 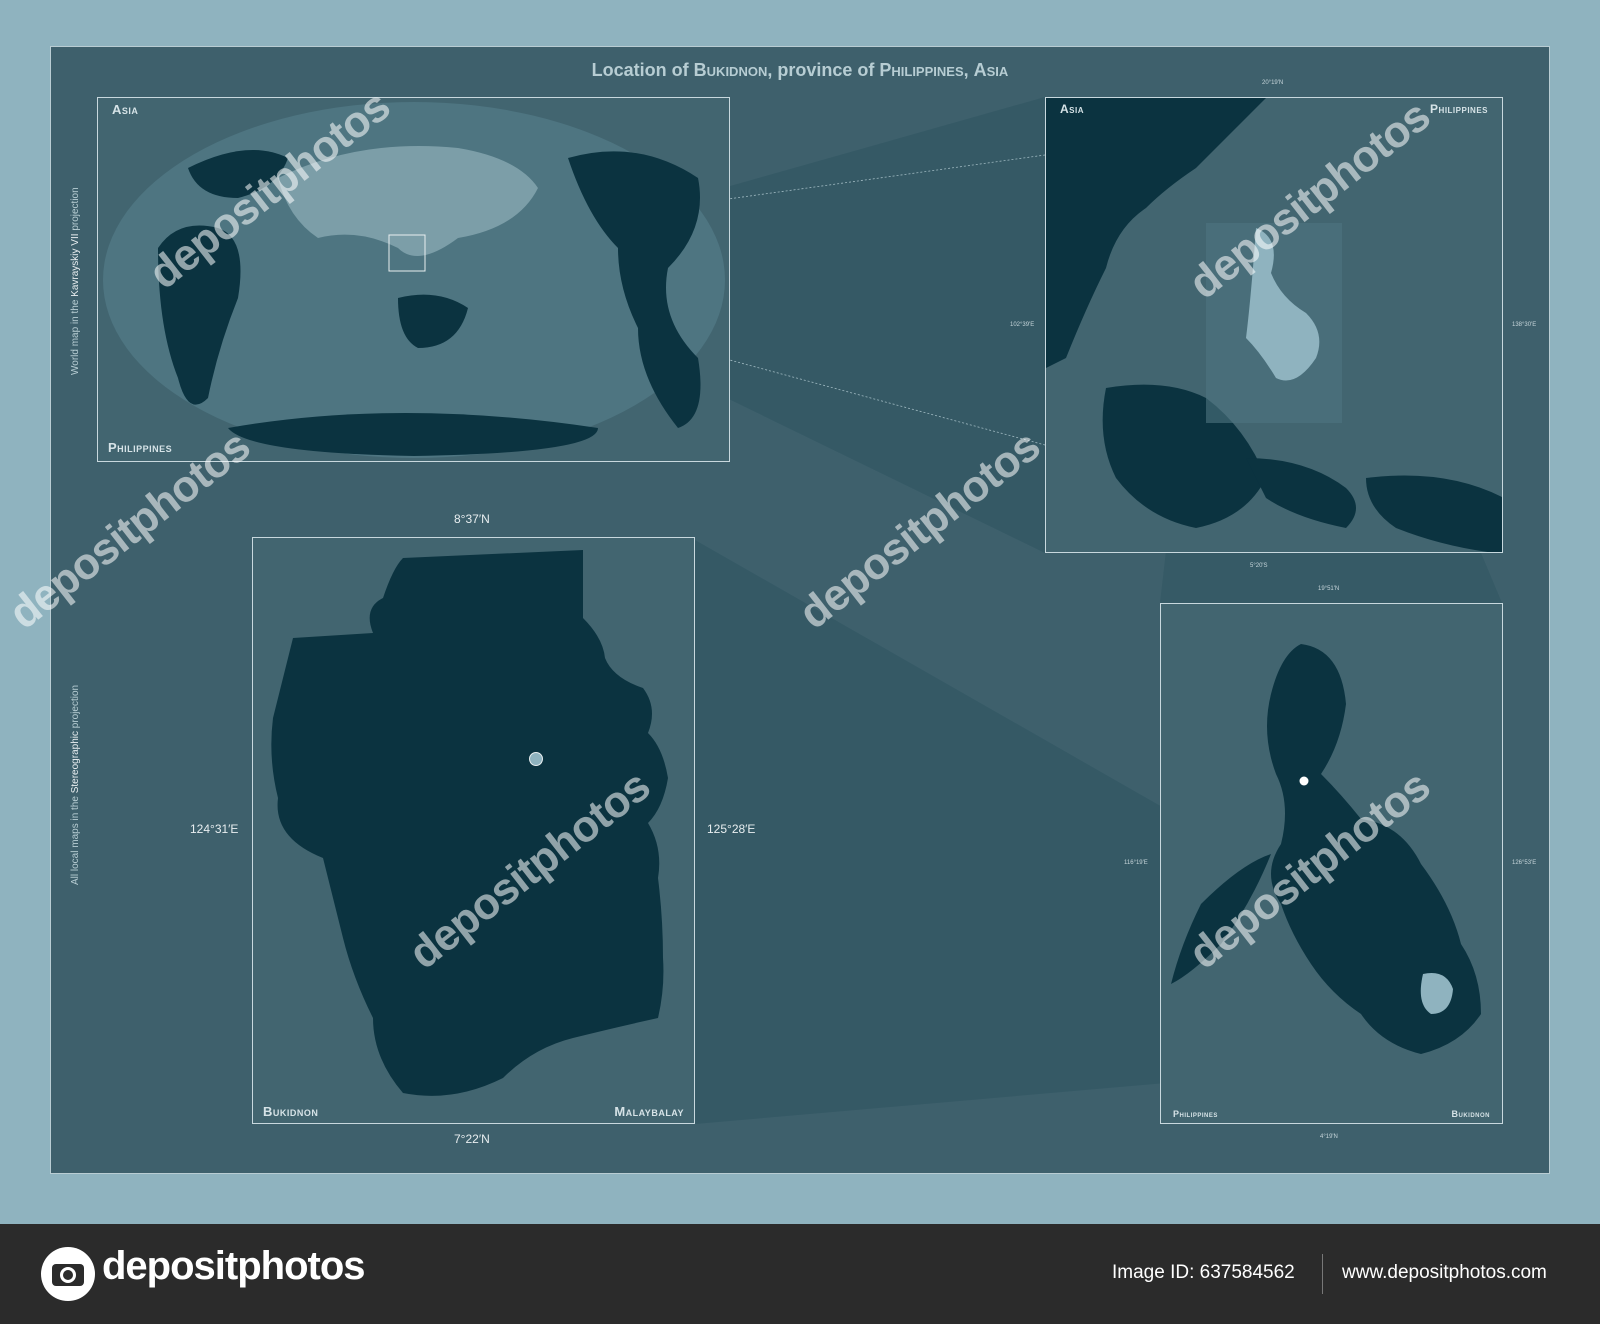 I want to click on region-lat-bottom: 5°20'S, so click(x=1259, y=566).